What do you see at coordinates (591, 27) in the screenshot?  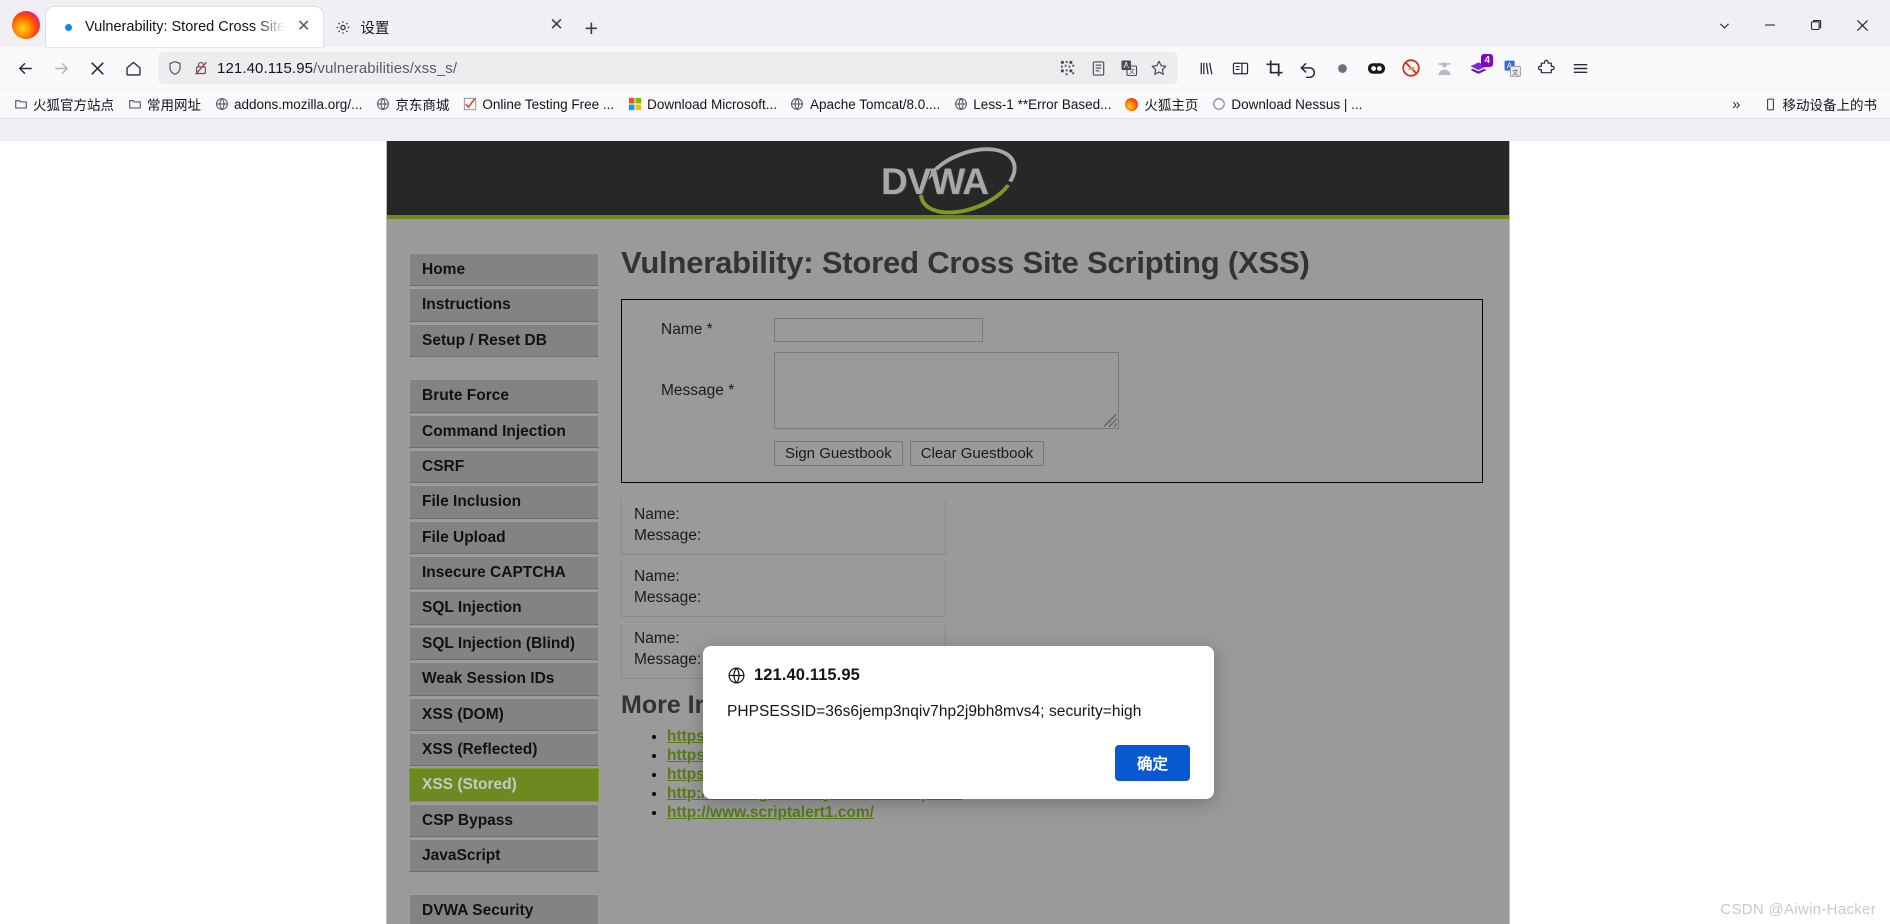 I see `new-tab-button: +` at bounding box center [591, 27].